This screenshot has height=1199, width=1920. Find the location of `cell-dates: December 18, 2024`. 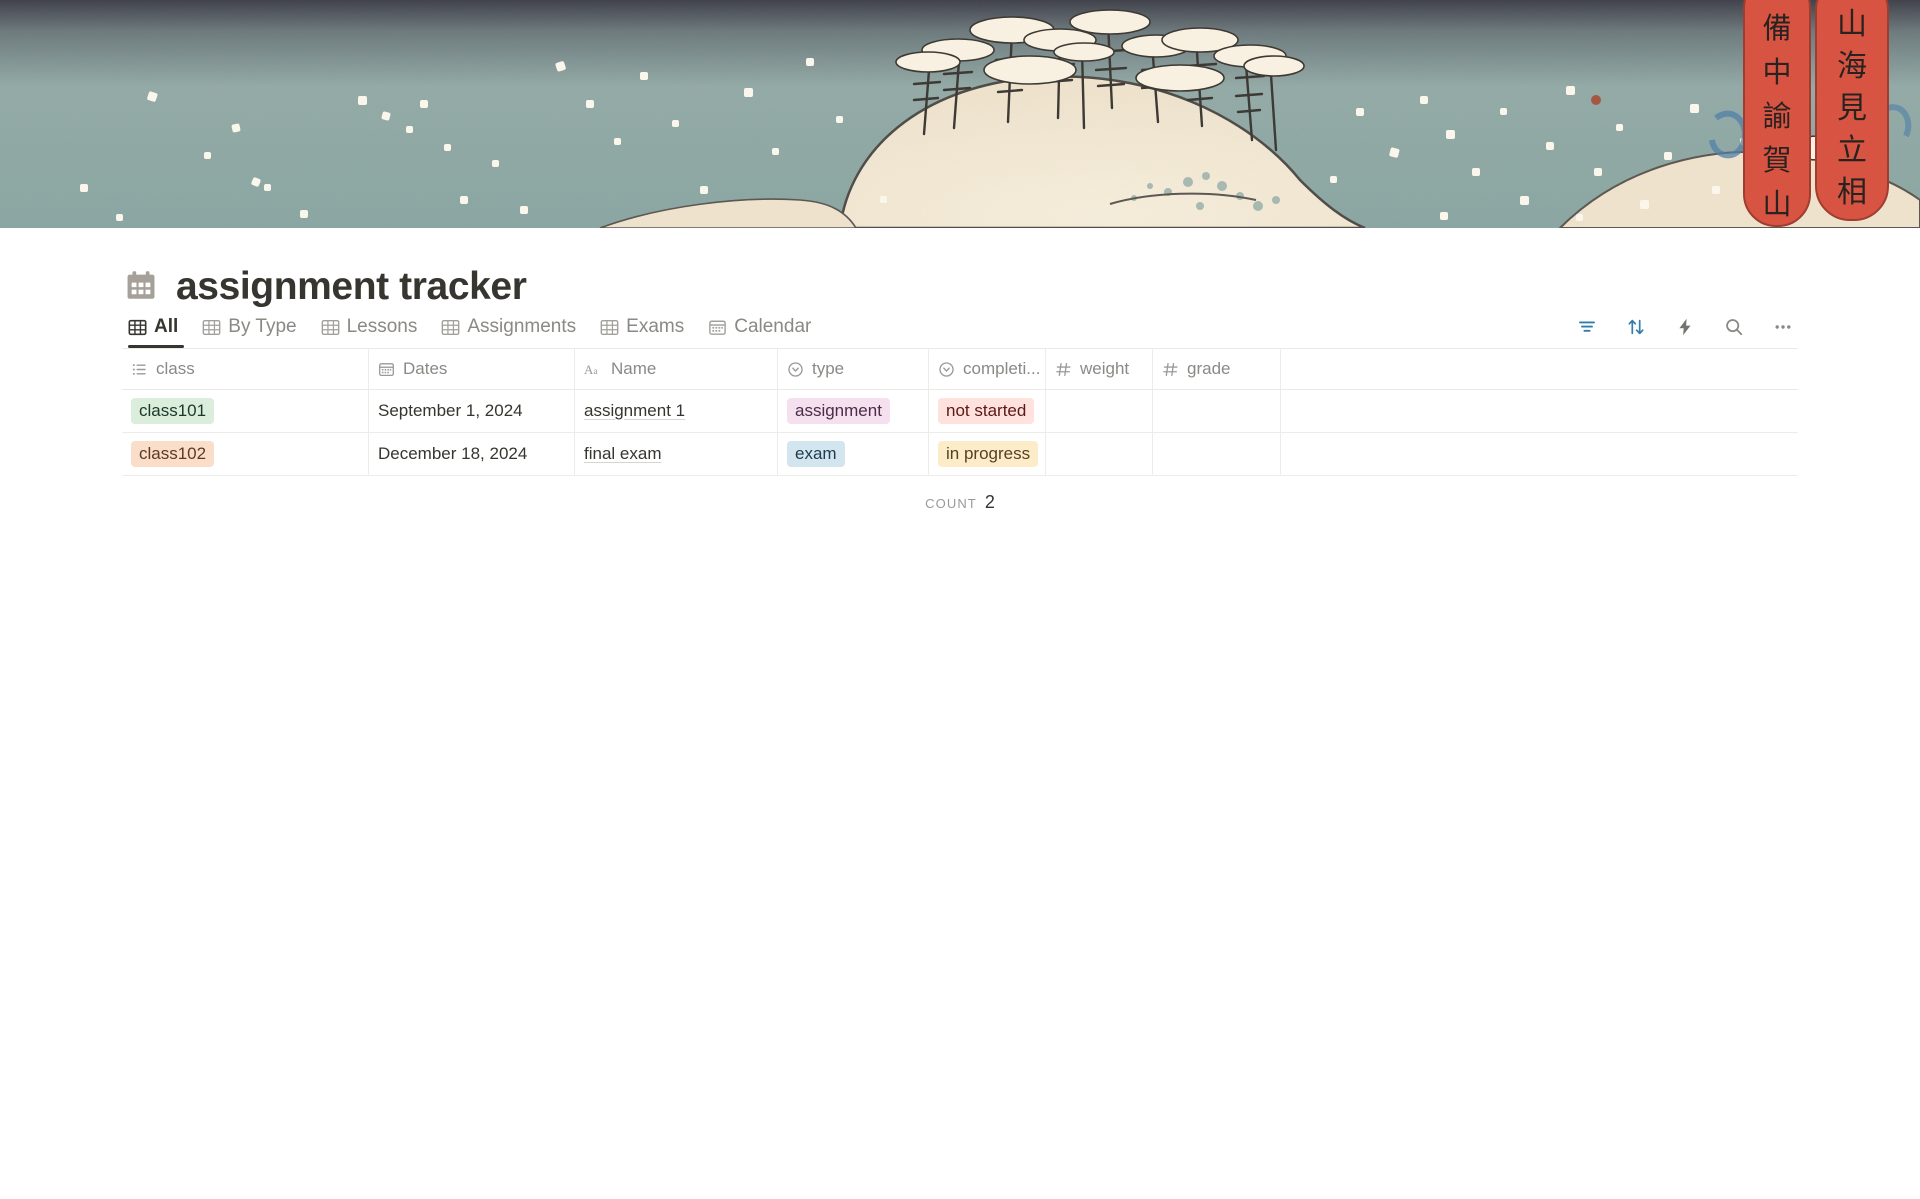

cell-dates: December 18, 2024 is located at coordinates (472, 454).